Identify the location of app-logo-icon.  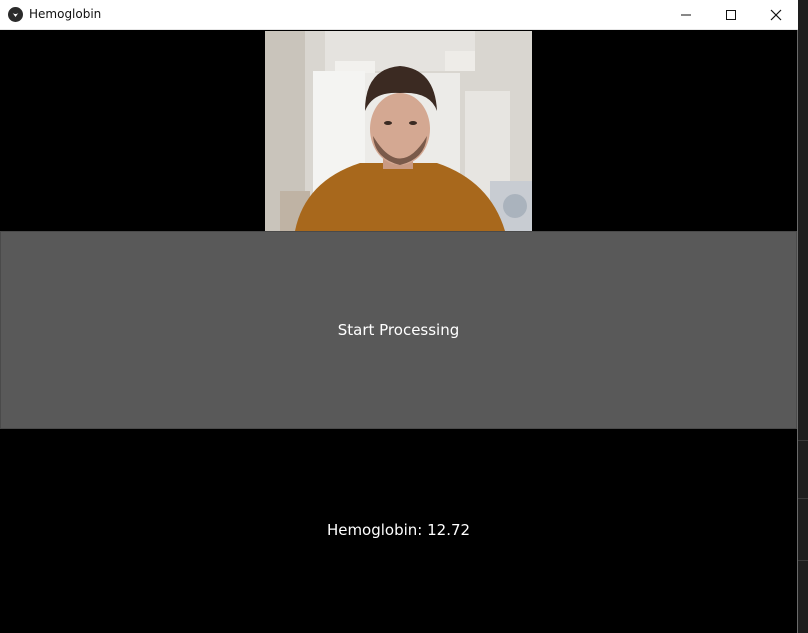
(15, 14).